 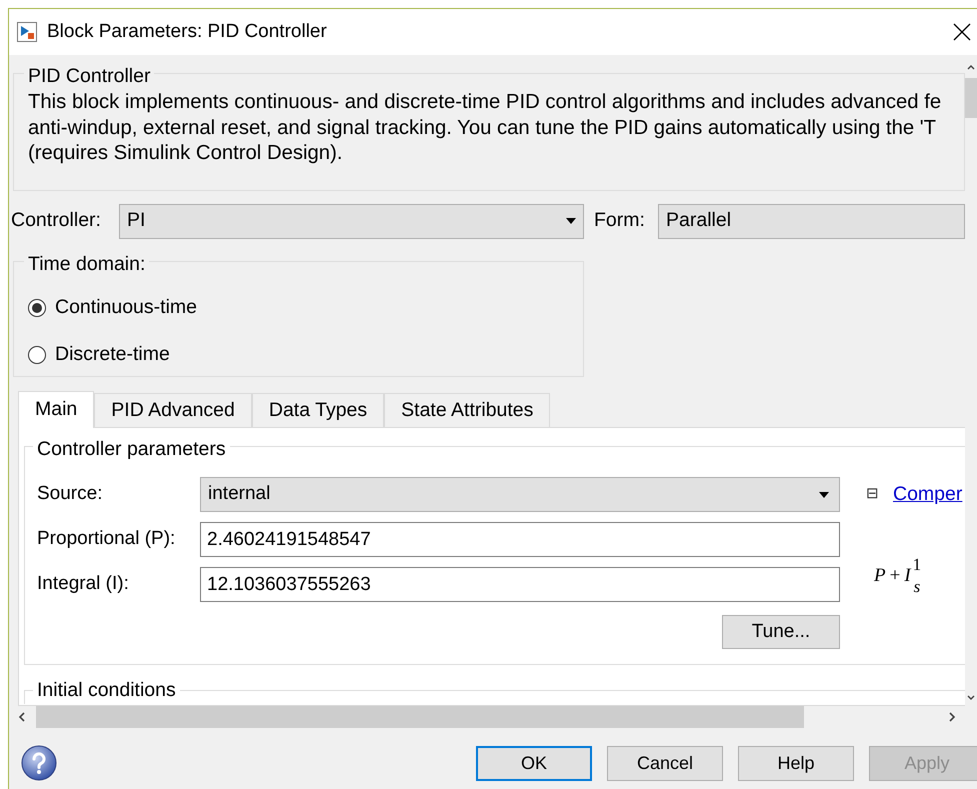 I want to click on source-dropdown: internal, so click(x=520, y=494).